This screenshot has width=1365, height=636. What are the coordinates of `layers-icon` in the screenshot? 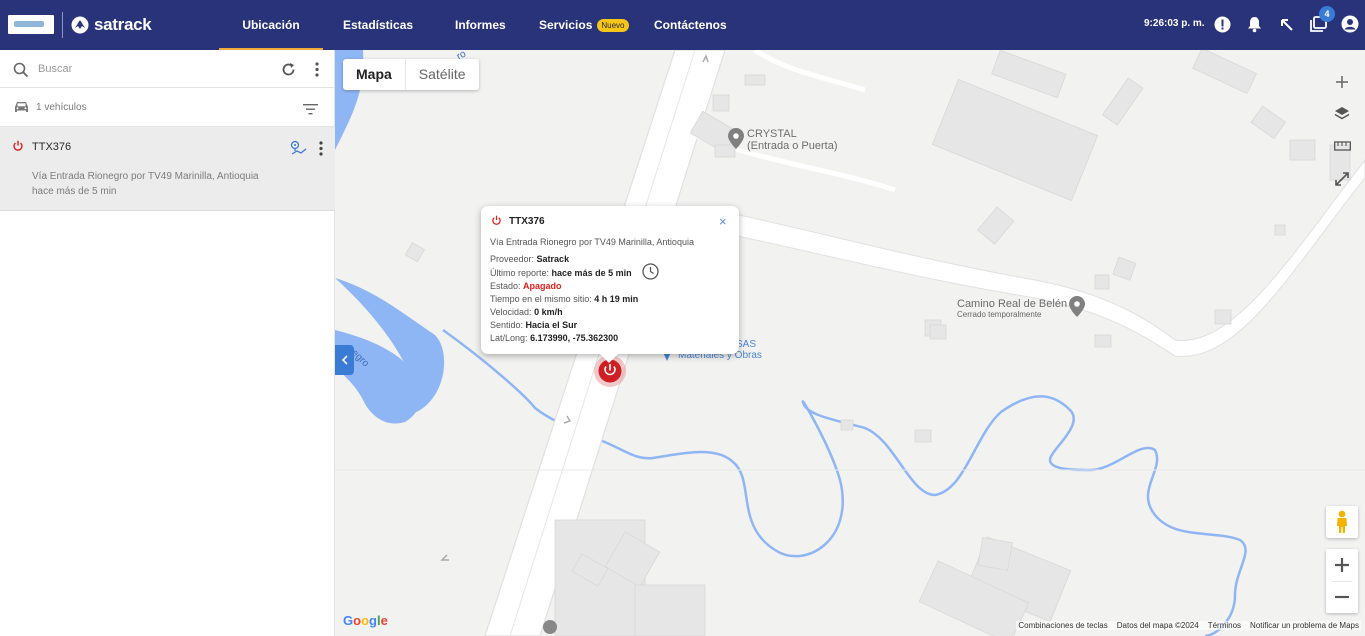 It's located at (1342, 114).